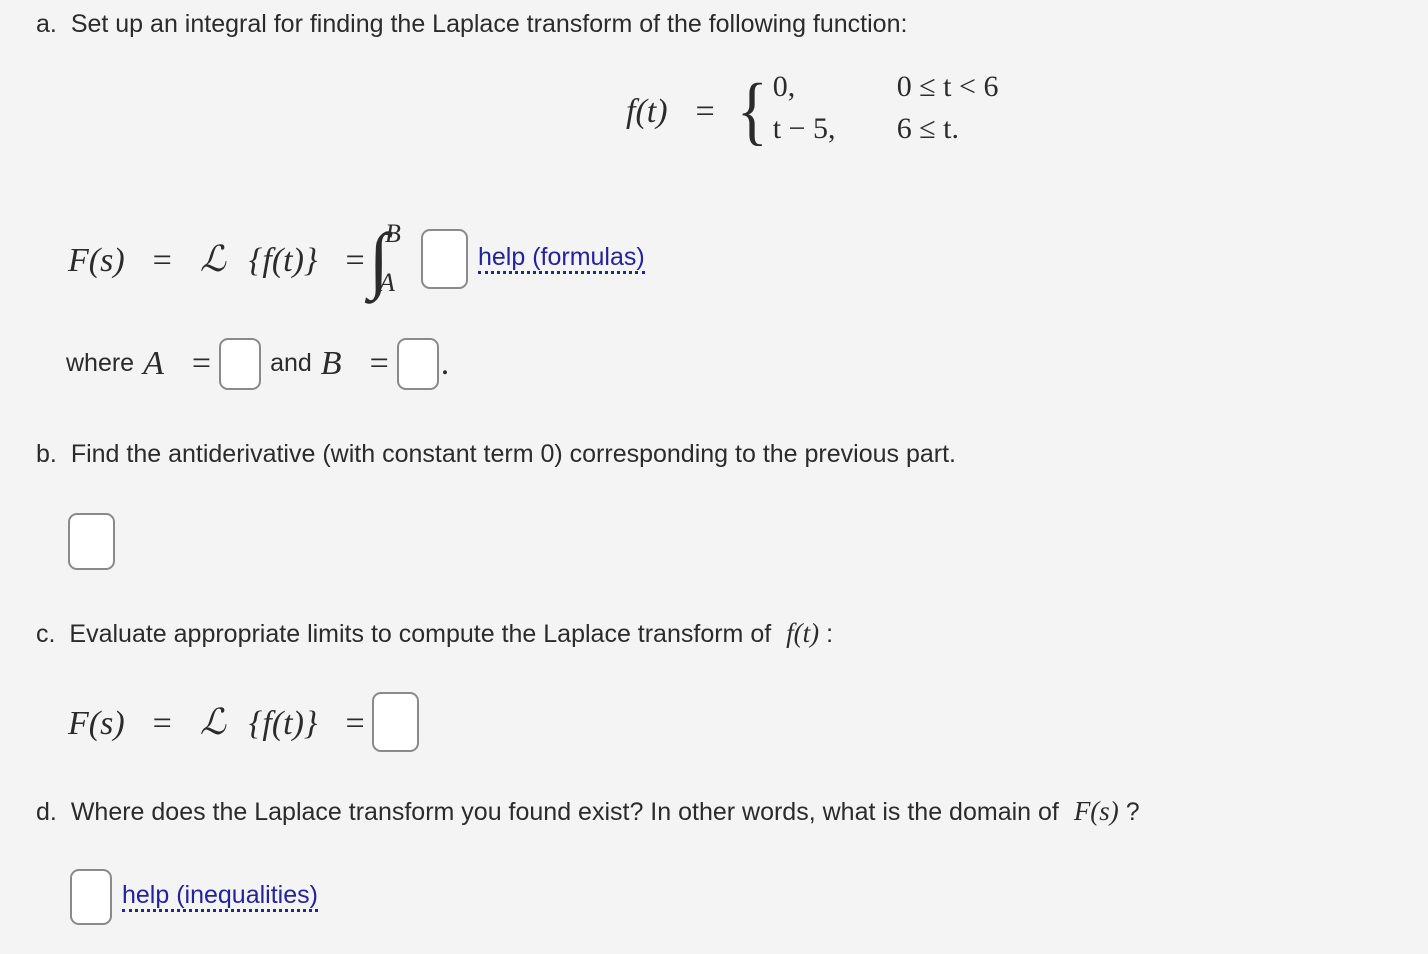  What do you see at coordinates (220, 897) in the screenshot?
I see `help-inequalities-link: help (inequalities)` at bounding box center [220, 897].